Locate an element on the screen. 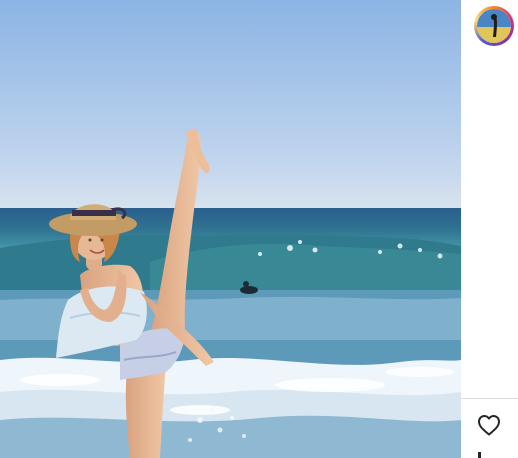 The height and width of the screenshot is (458, 518). comment-icon-peek is located at coordinates (479, 455).